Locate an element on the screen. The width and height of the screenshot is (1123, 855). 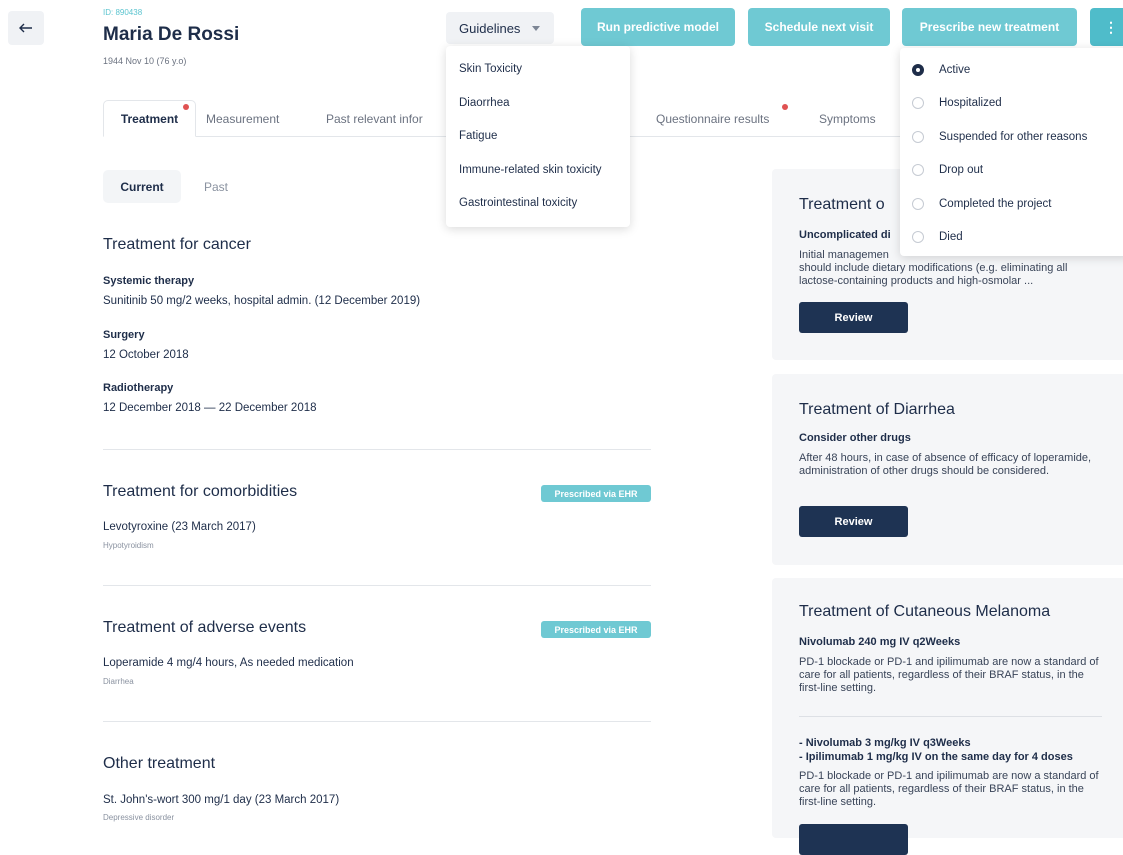
back-button is located at coordinates (26, 28).